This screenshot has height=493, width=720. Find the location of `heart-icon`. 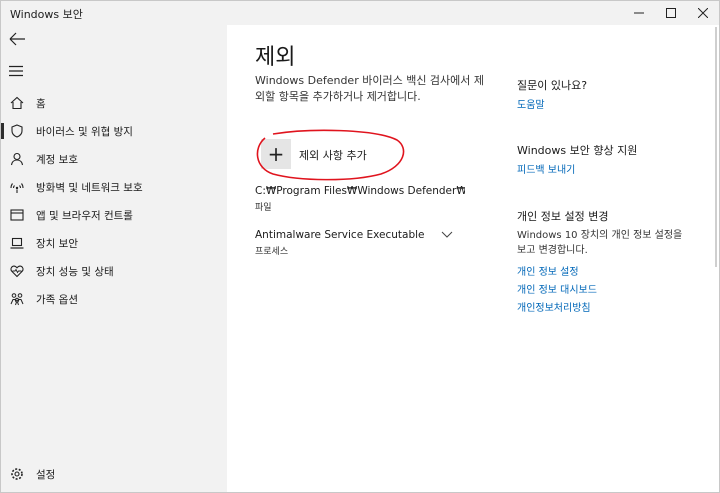

heart-icon is located at coordinates (17, 271).